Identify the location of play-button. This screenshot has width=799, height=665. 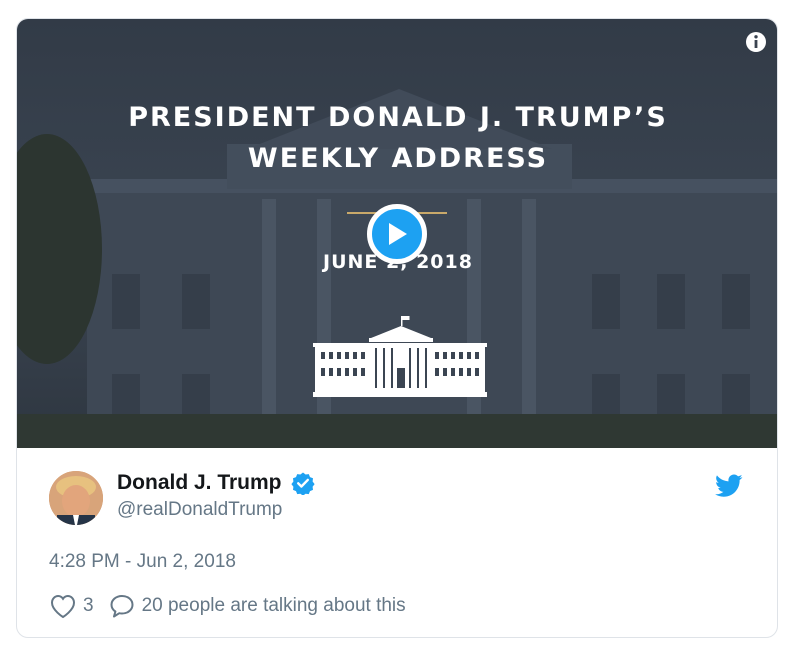
(397, 234).